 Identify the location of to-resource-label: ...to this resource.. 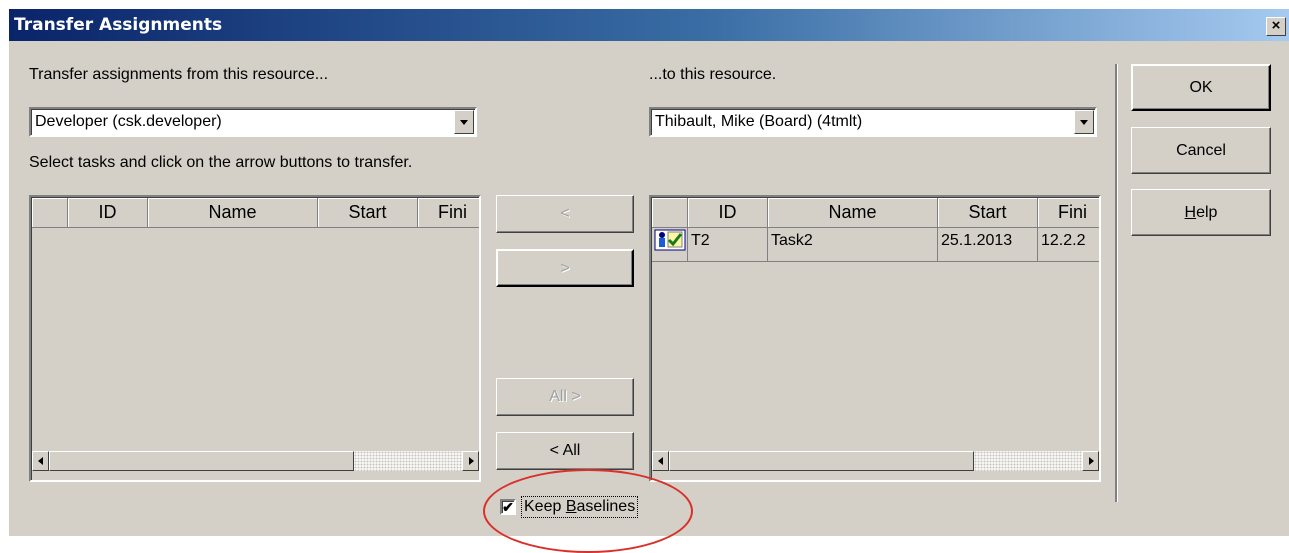
(713, 74).